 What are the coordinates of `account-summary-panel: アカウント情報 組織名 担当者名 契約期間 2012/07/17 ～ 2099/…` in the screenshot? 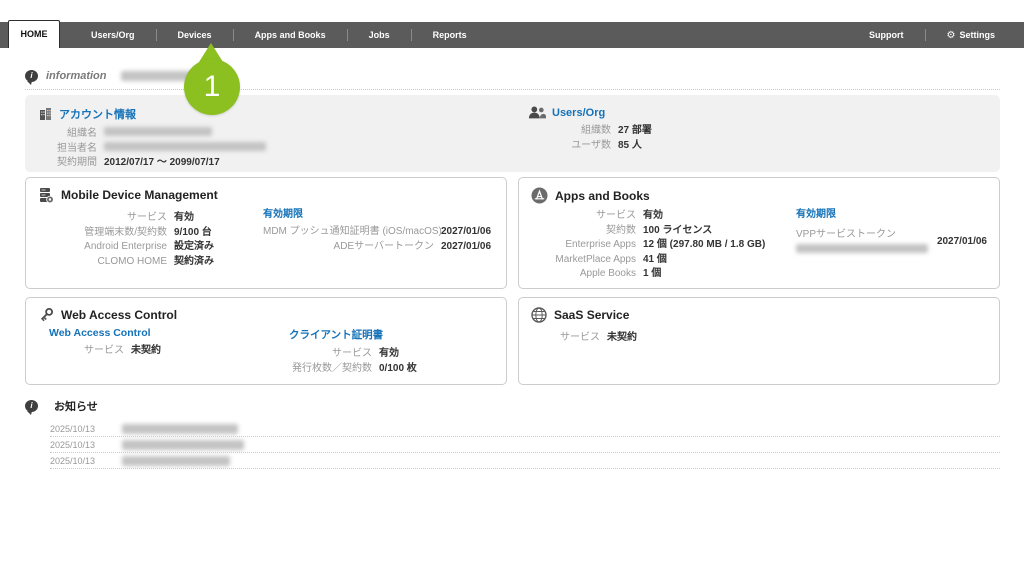 It's located at (512, 133).